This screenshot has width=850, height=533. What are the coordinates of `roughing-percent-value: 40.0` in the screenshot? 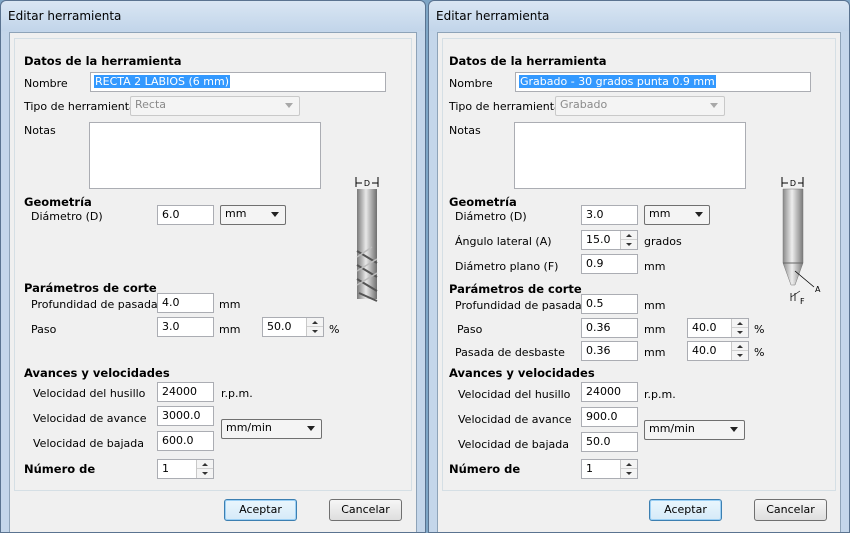 It's located at (704, 350).